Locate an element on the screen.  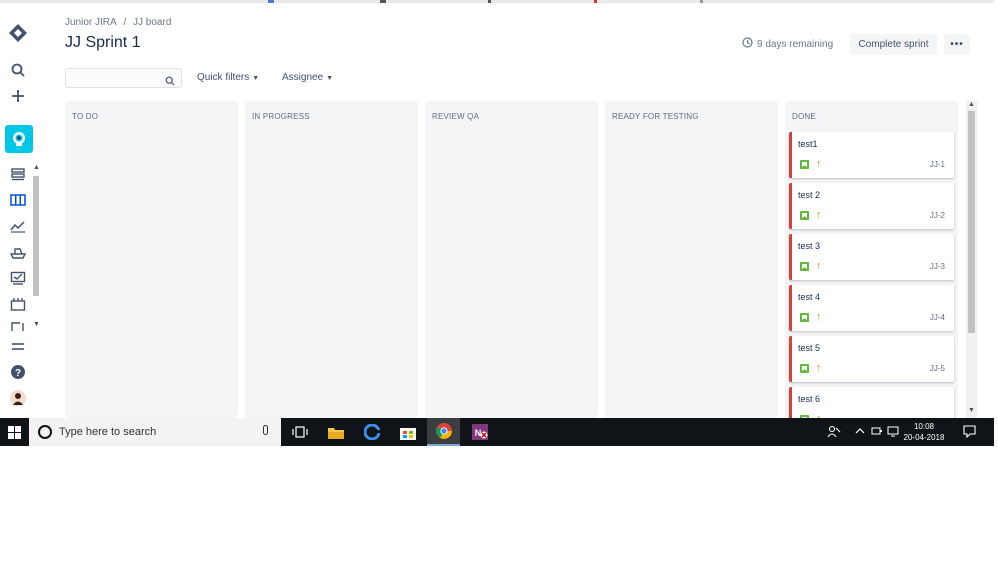
issue-card: test 4 ↑ JJ-4 is located at coordinates (871, 308).